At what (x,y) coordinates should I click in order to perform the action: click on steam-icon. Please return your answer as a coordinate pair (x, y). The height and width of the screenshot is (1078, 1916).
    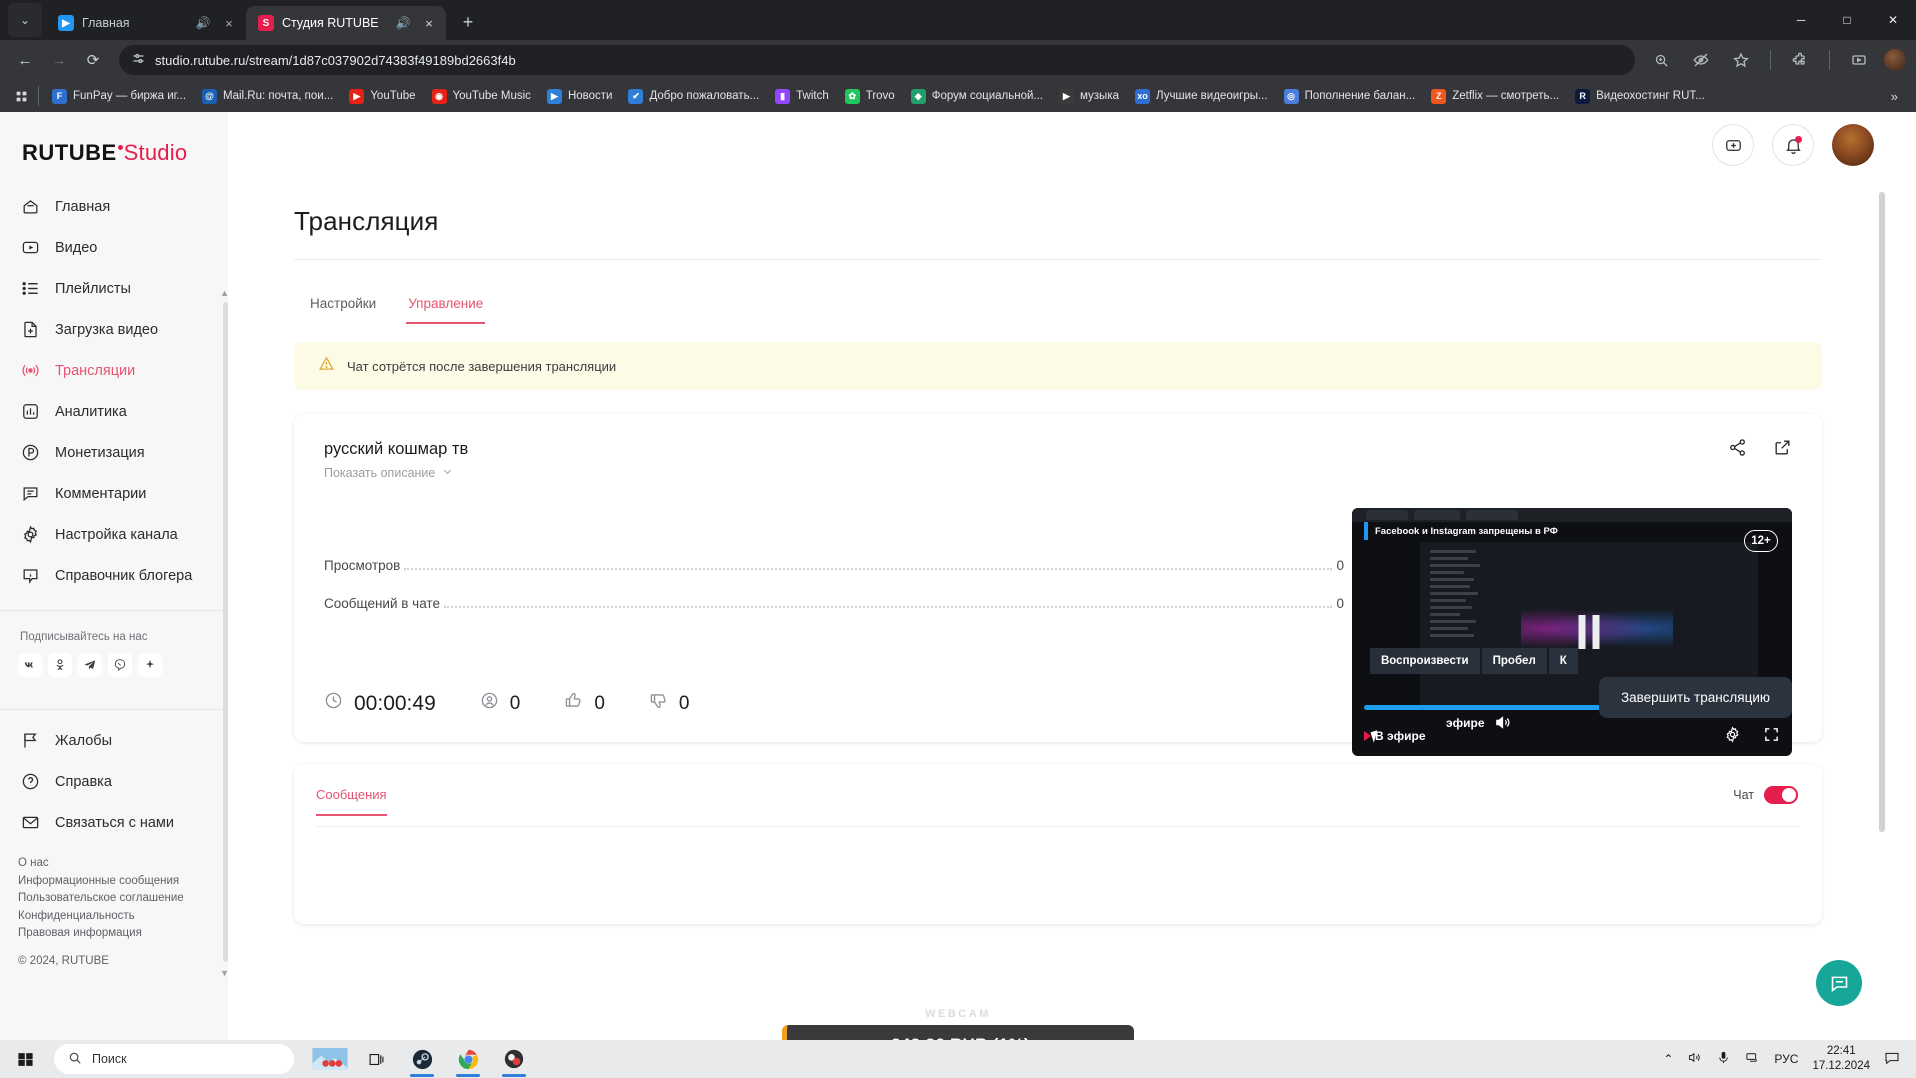
    Looking at the image, I should click on (422, 1059).